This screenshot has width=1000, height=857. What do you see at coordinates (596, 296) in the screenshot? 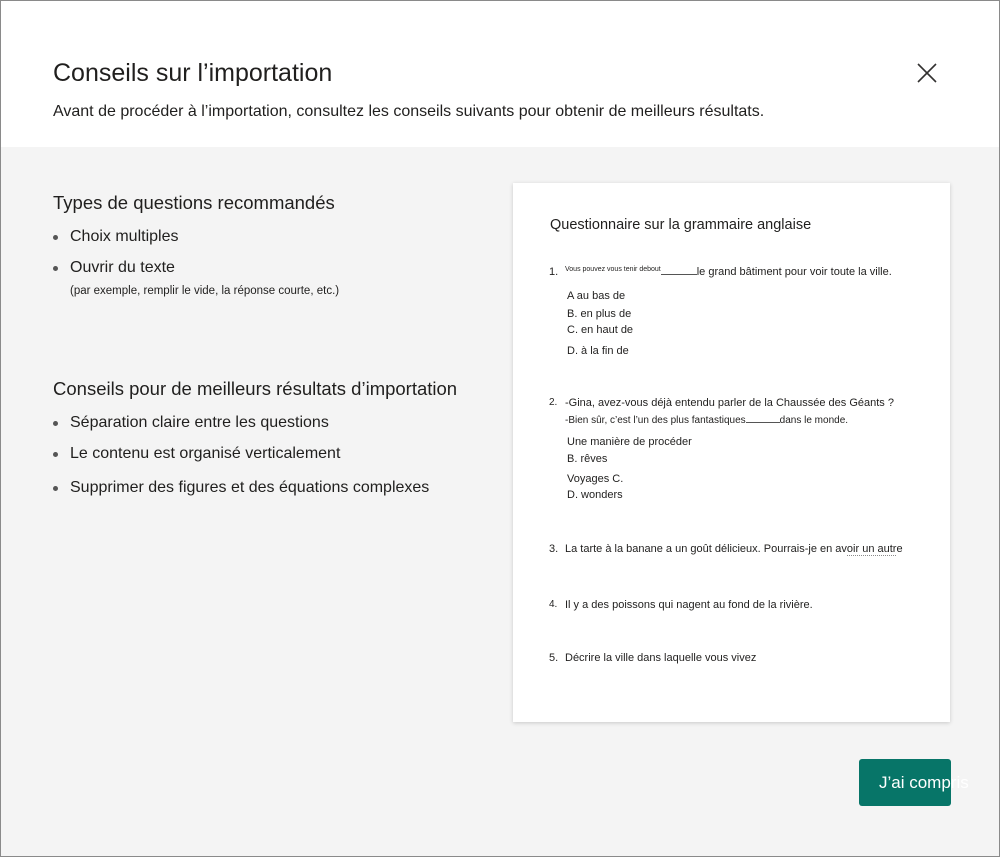
I see `question-option: A au bas de` at bounding box center [596, 296].